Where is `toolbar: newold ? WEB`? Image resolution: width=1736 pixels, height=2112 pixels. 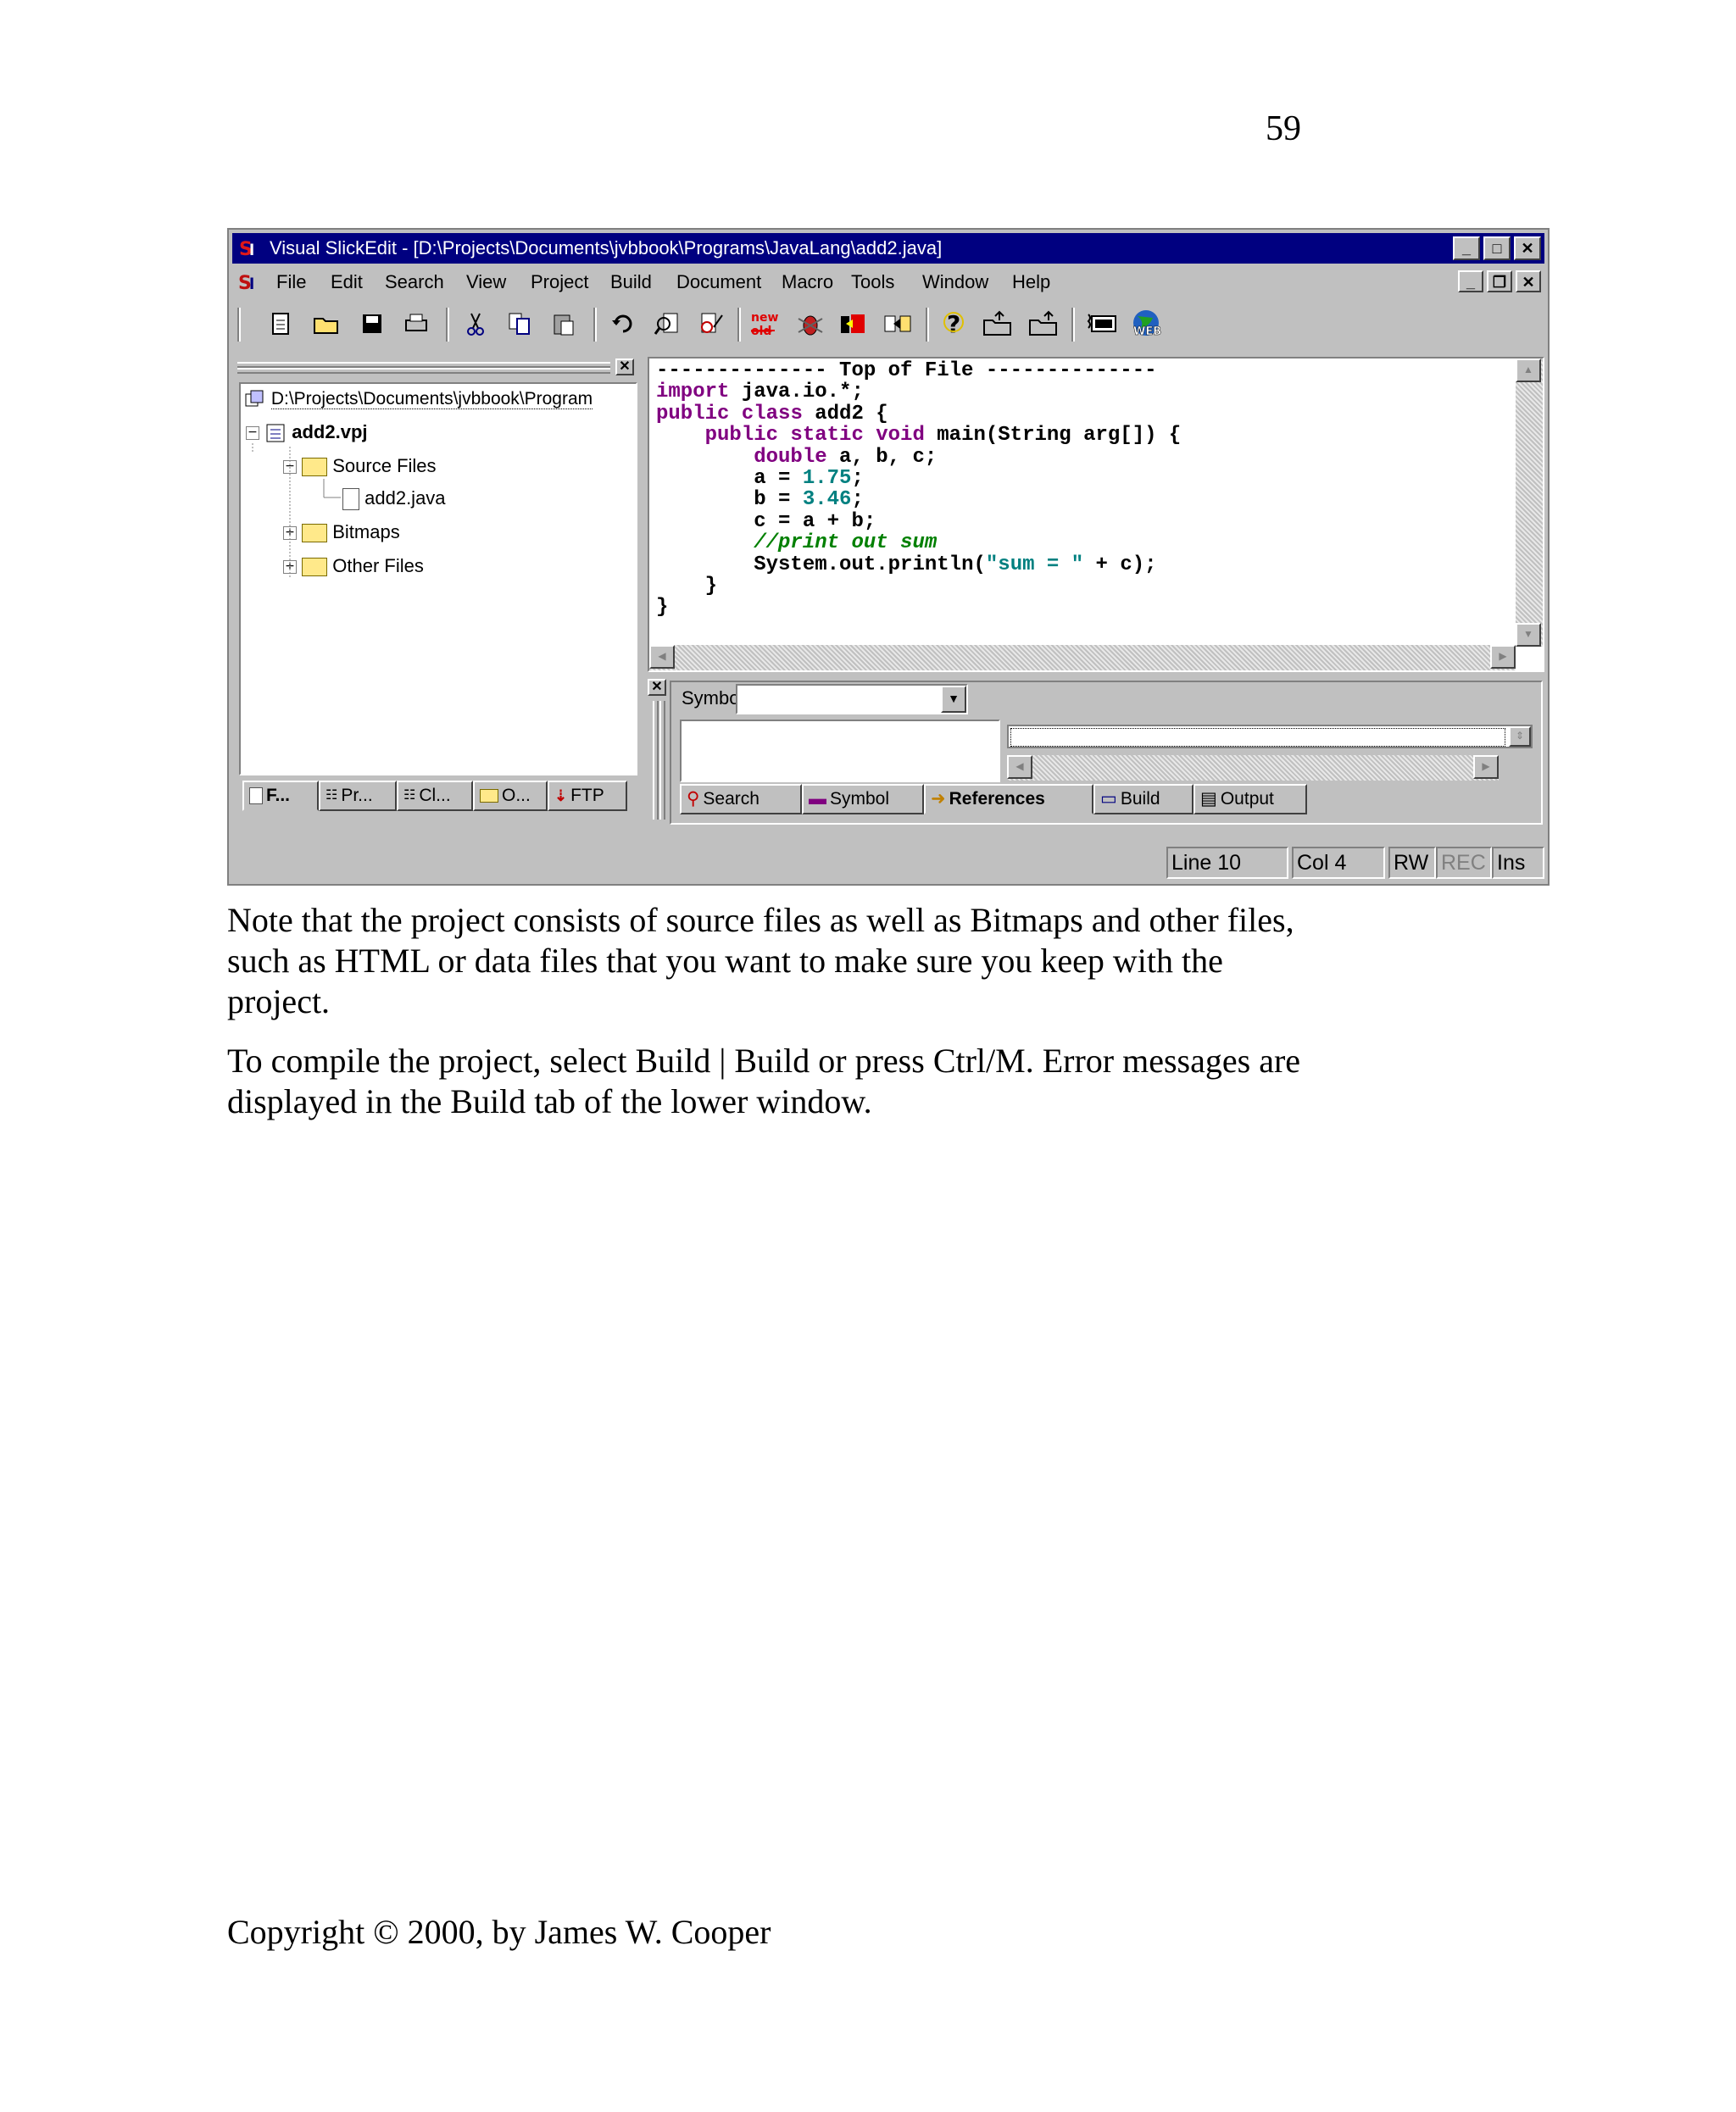
toolbar: newold ? WEB is located at coordinates (888, 326).